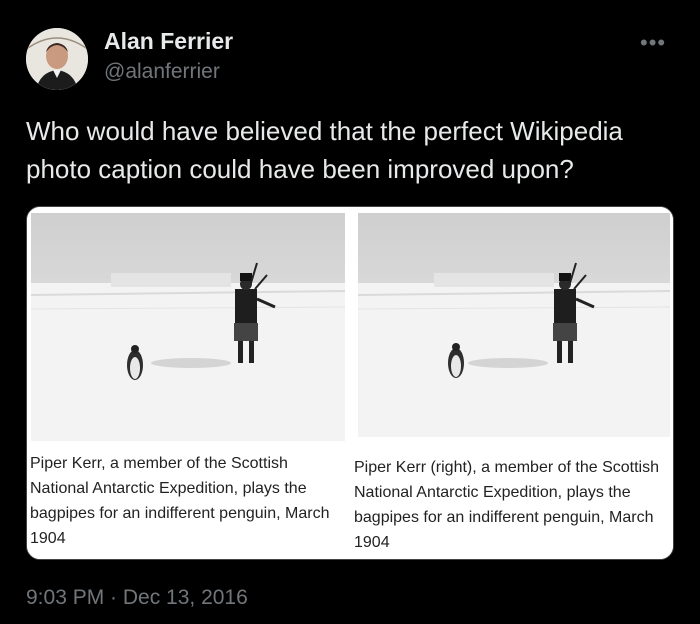 The width and height of the screenshot is (700, 624). I want to click on avatar-image, so click(57, 59).